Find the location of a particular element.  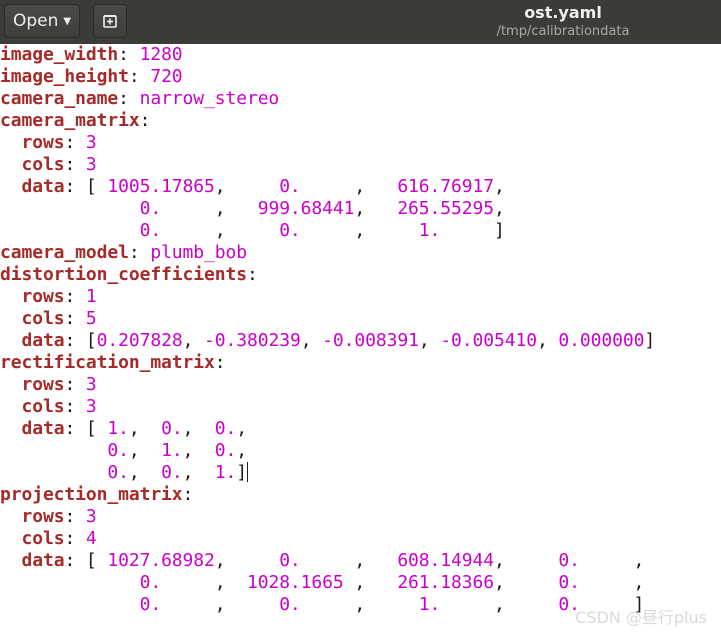

code-line: camera_name: narrow_stereo is located at coordinates (360, 99).